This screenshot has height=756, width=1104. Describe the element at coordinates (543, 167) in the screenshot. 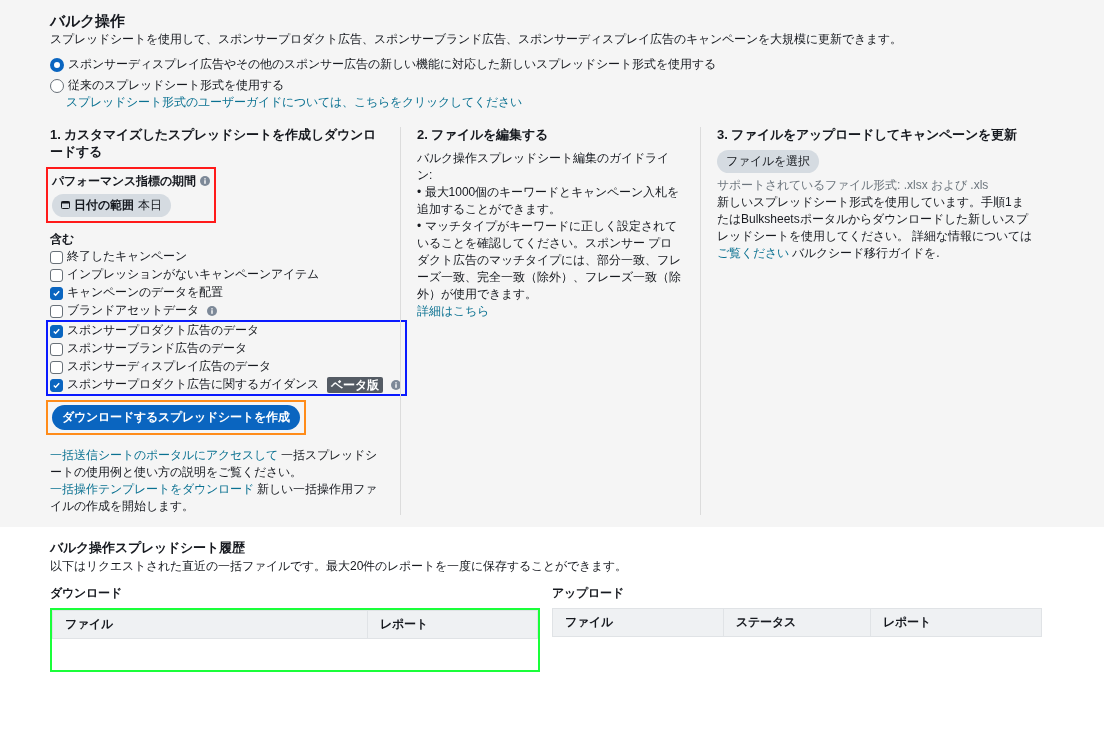

I see `guideline-intro: バルク操作スプレッドシート編集のガイドライン:` at that location.